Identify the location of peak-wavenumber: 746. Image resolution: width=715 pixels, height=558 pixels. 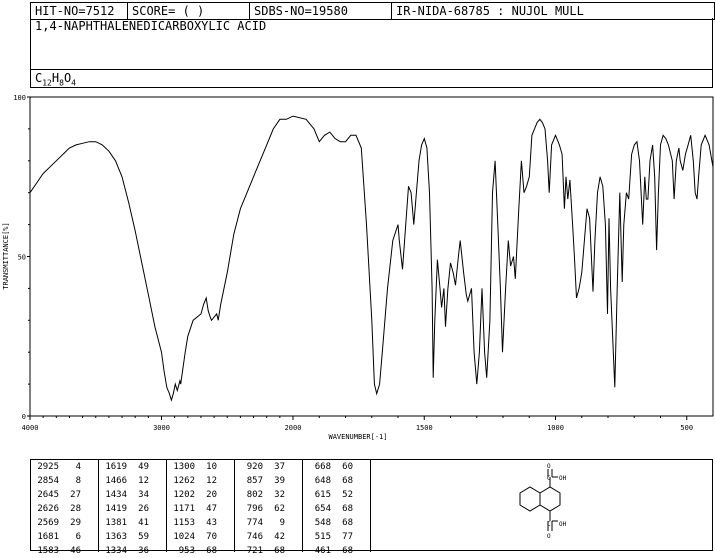
(254, 537).